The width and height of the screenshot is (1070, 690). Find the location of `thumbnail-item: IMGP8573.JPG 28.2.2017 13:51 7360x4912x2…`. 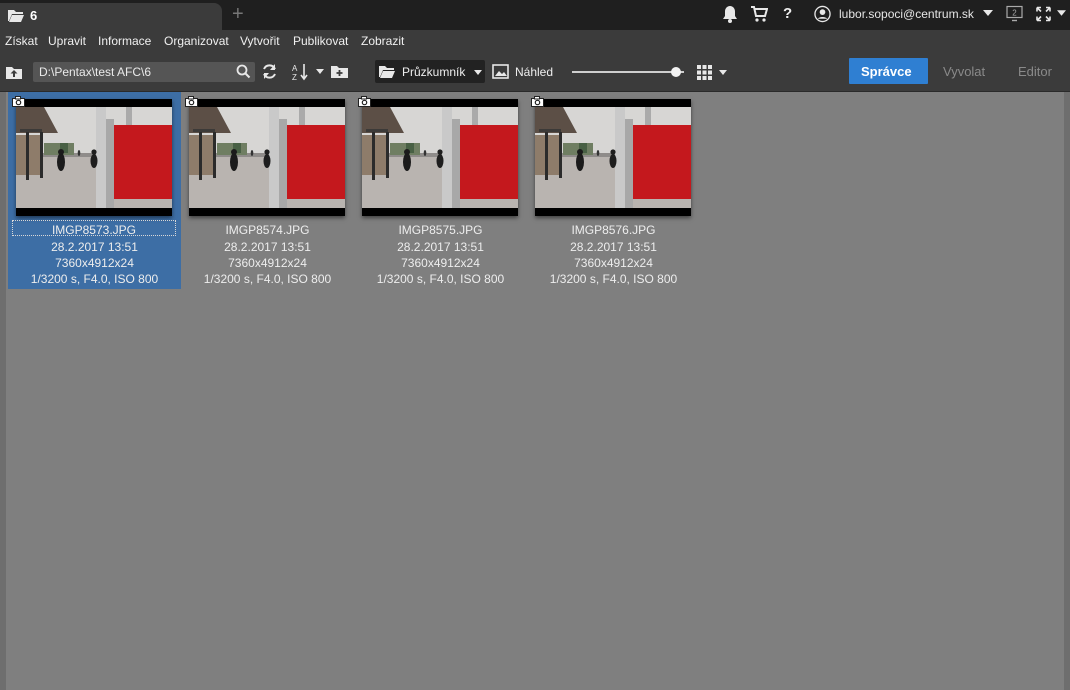

thumbnail-item: IMGP8573.JPG 28.2.2017 13:51 7360x4912x2… is located at coordinates (94, 190).